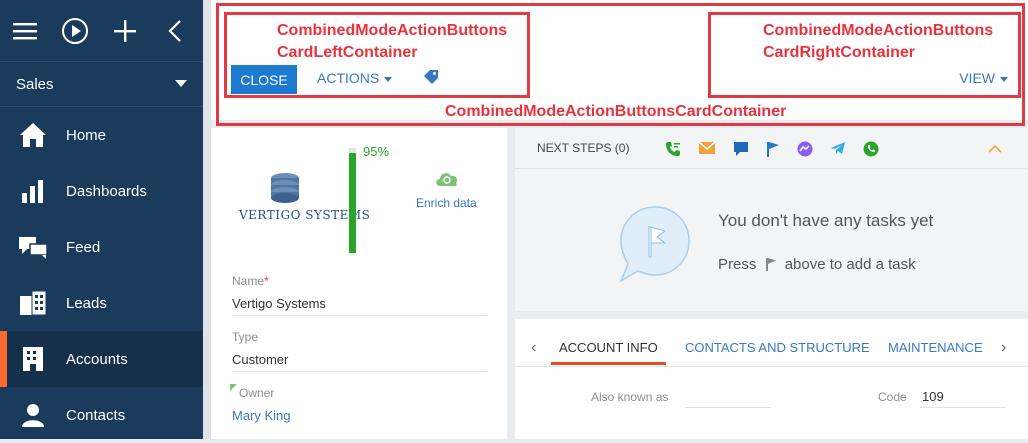  What do you see at coordinates (35, 84) in the screenshot?
I see `workplace-label: Sales` at bounding box center [35, 84].